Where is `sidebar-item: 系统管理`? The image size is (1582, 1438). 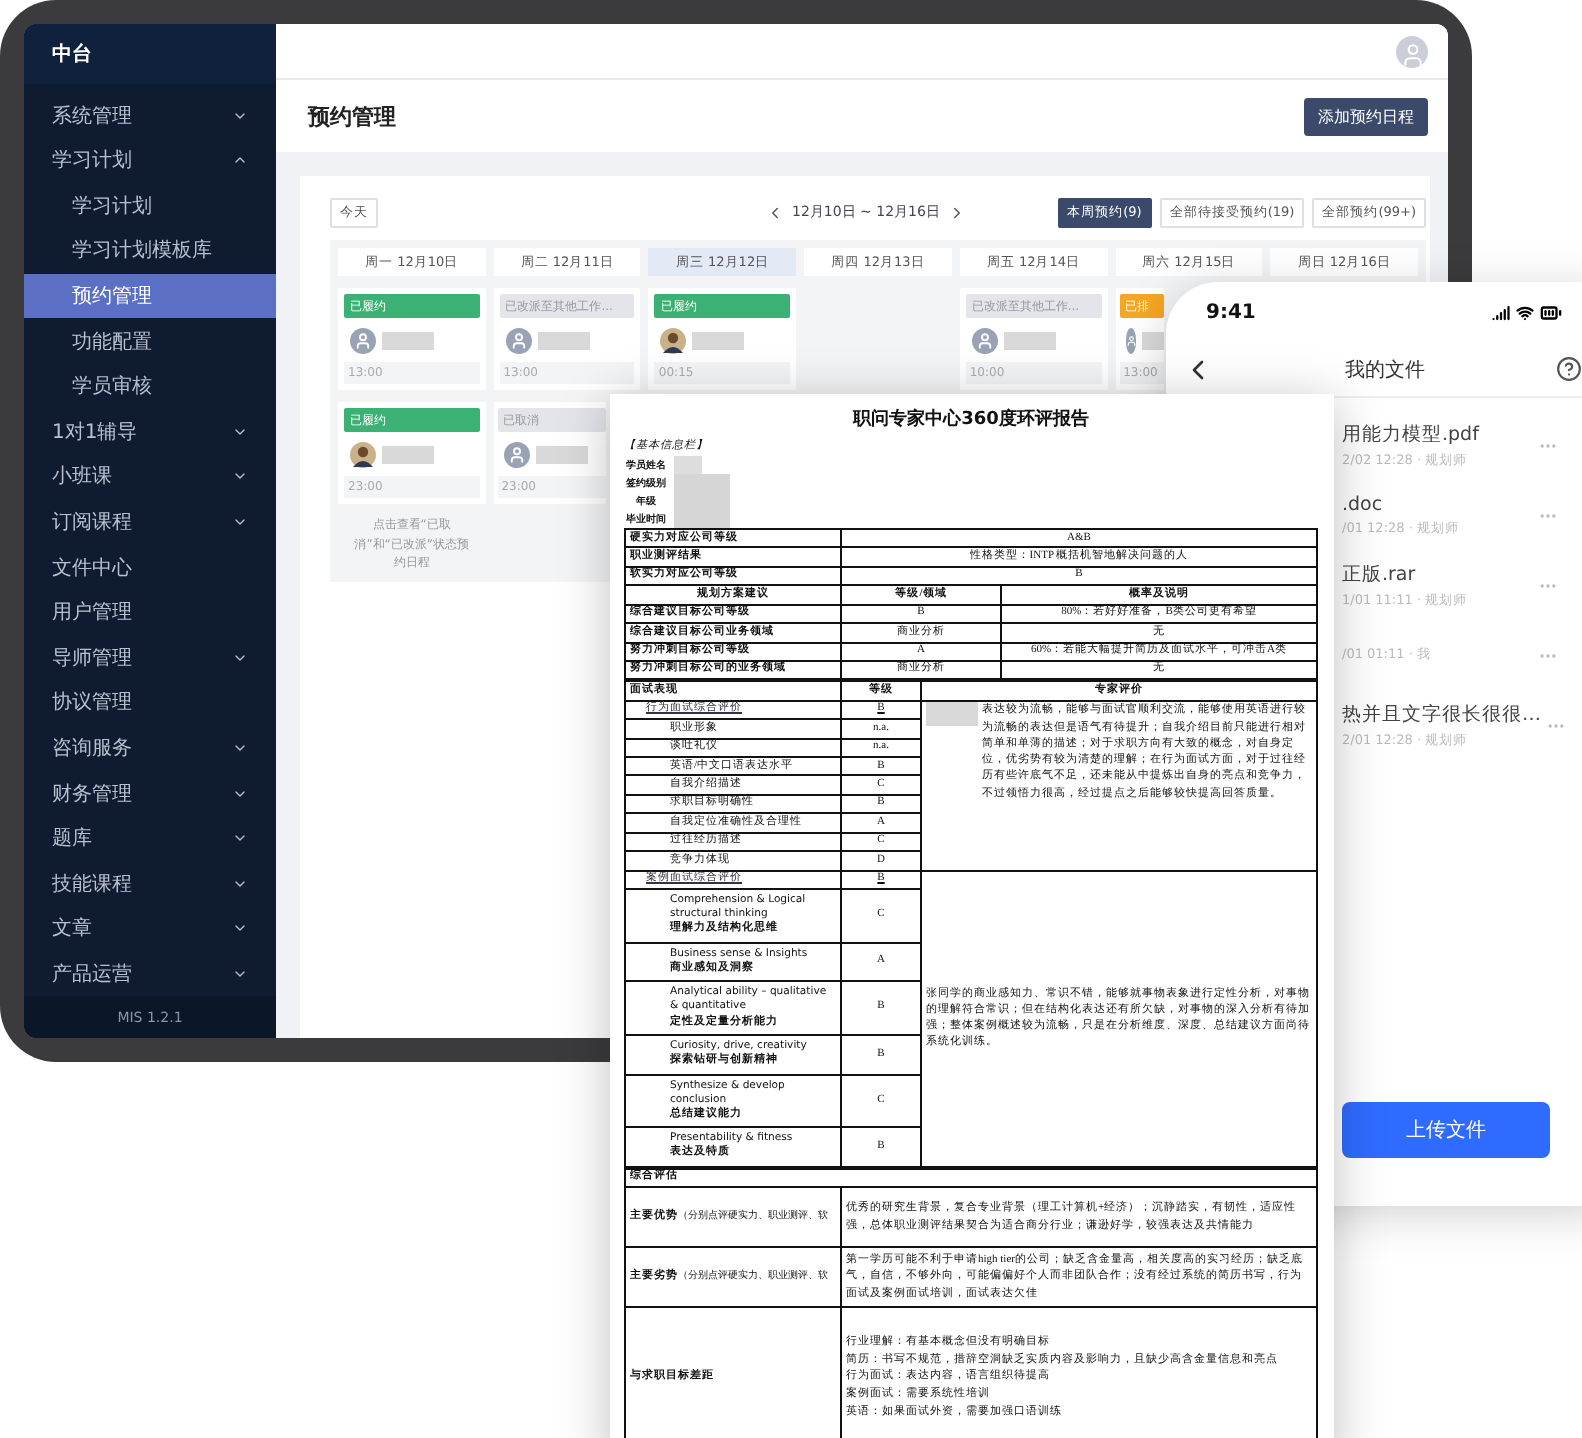
sidebar-item: 系统管理 is located at coordinates (150, 115).